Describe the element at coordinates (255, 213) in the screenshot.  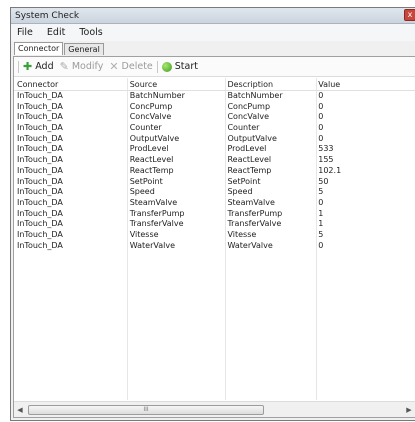
I see `cell-description: TransferPump` at that location.